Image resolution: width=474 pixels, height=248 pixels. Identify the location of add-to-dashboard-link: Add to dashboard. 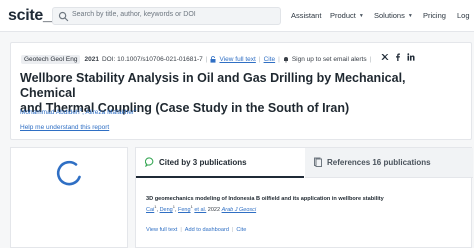
(207, 230).